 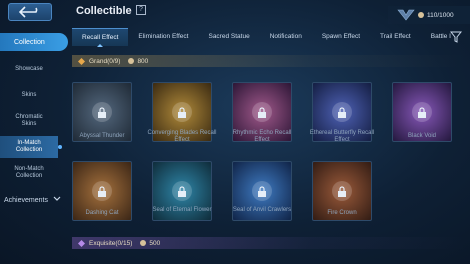 I want to click on collectible-card: Seal of Anvil Crawlers, so click(x=262, y=196).